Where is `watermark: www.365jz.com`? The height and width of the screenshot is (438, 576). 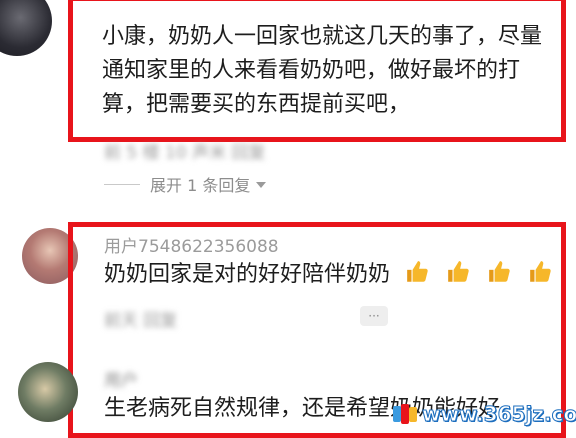 watermark: www.365jz.com is located at coordinates (484, 414).